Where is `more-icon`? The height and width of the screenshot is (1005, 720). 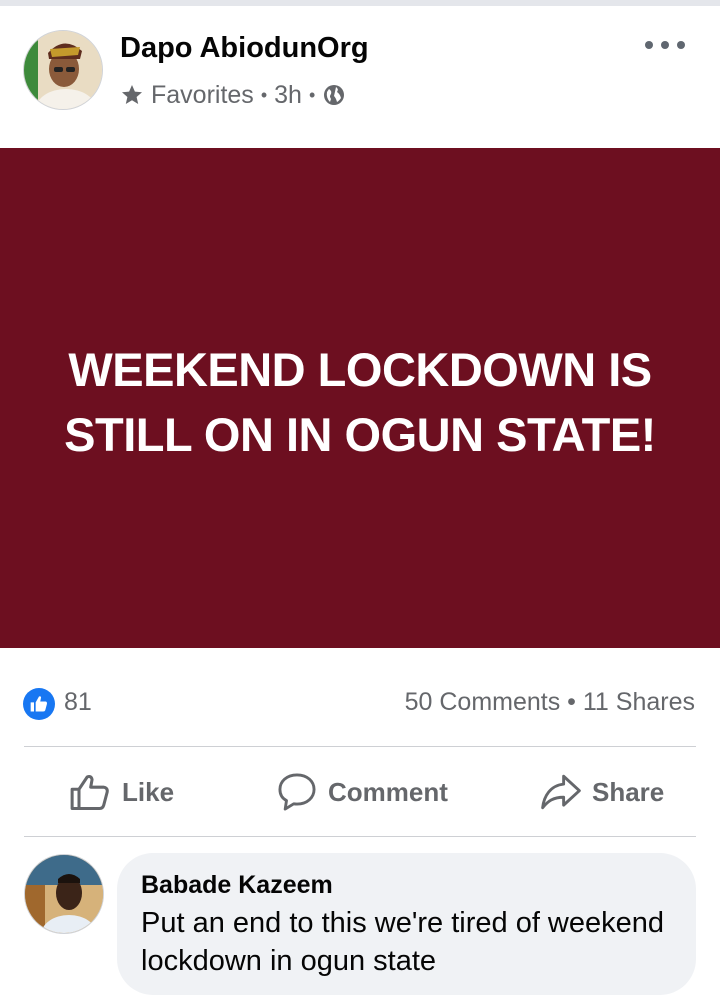
more-icon is located at coordinates (665, 45).